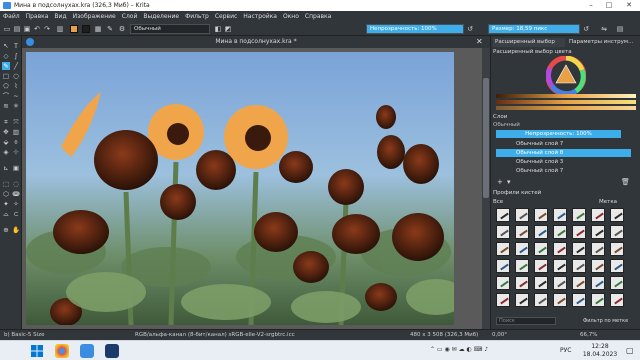 Image resolution: width=640 pixels, height=360 pixels. What do you see at coordinates (6, 142) in the screenshot?
I see `fill-tool-icon: ⬙` at bounding box center [6, 142].